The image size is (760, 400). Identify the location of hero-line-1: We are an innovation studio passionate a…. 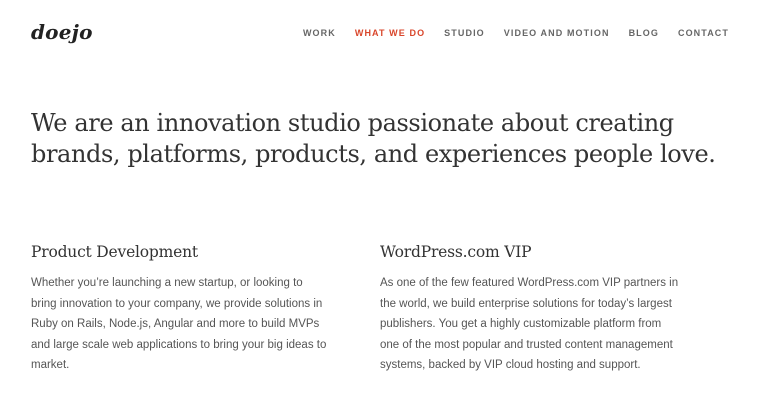
(352, 123).